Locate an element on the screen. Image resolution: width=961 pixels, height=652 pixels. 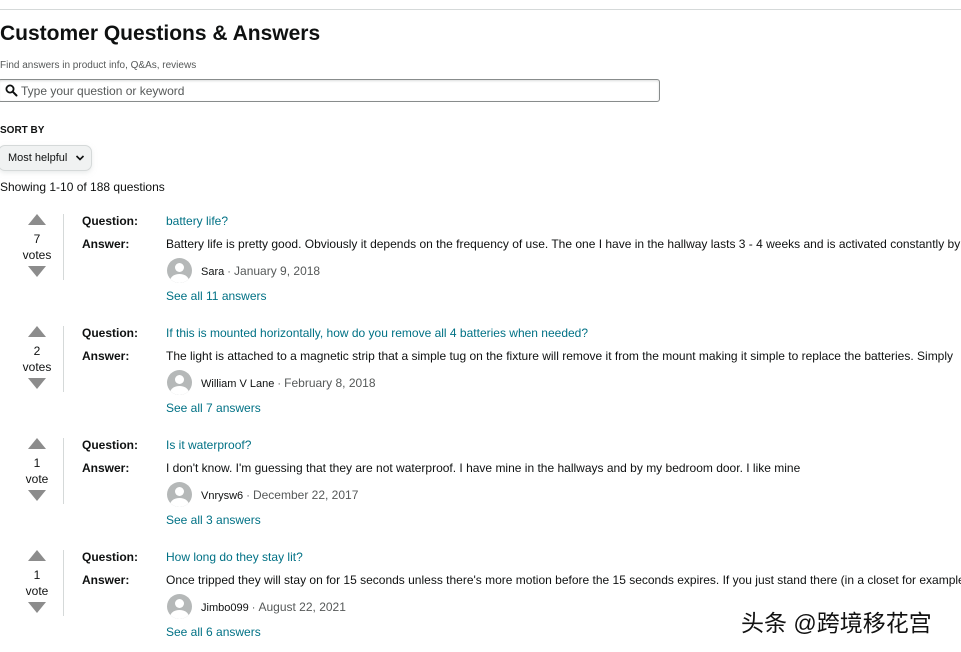
vote-count: 2 is located at coordinates (37, 351).